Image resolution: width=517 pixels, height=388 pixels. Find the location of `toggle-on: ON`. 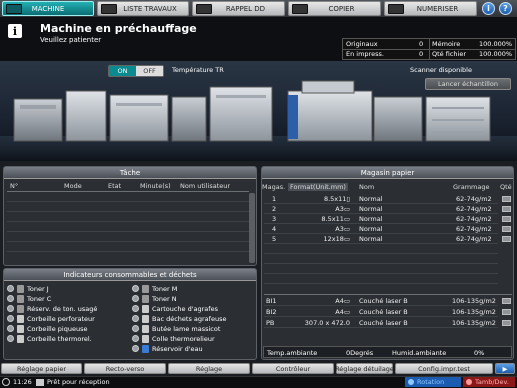

toggle-on: ON is located at coordinates (122, 71).